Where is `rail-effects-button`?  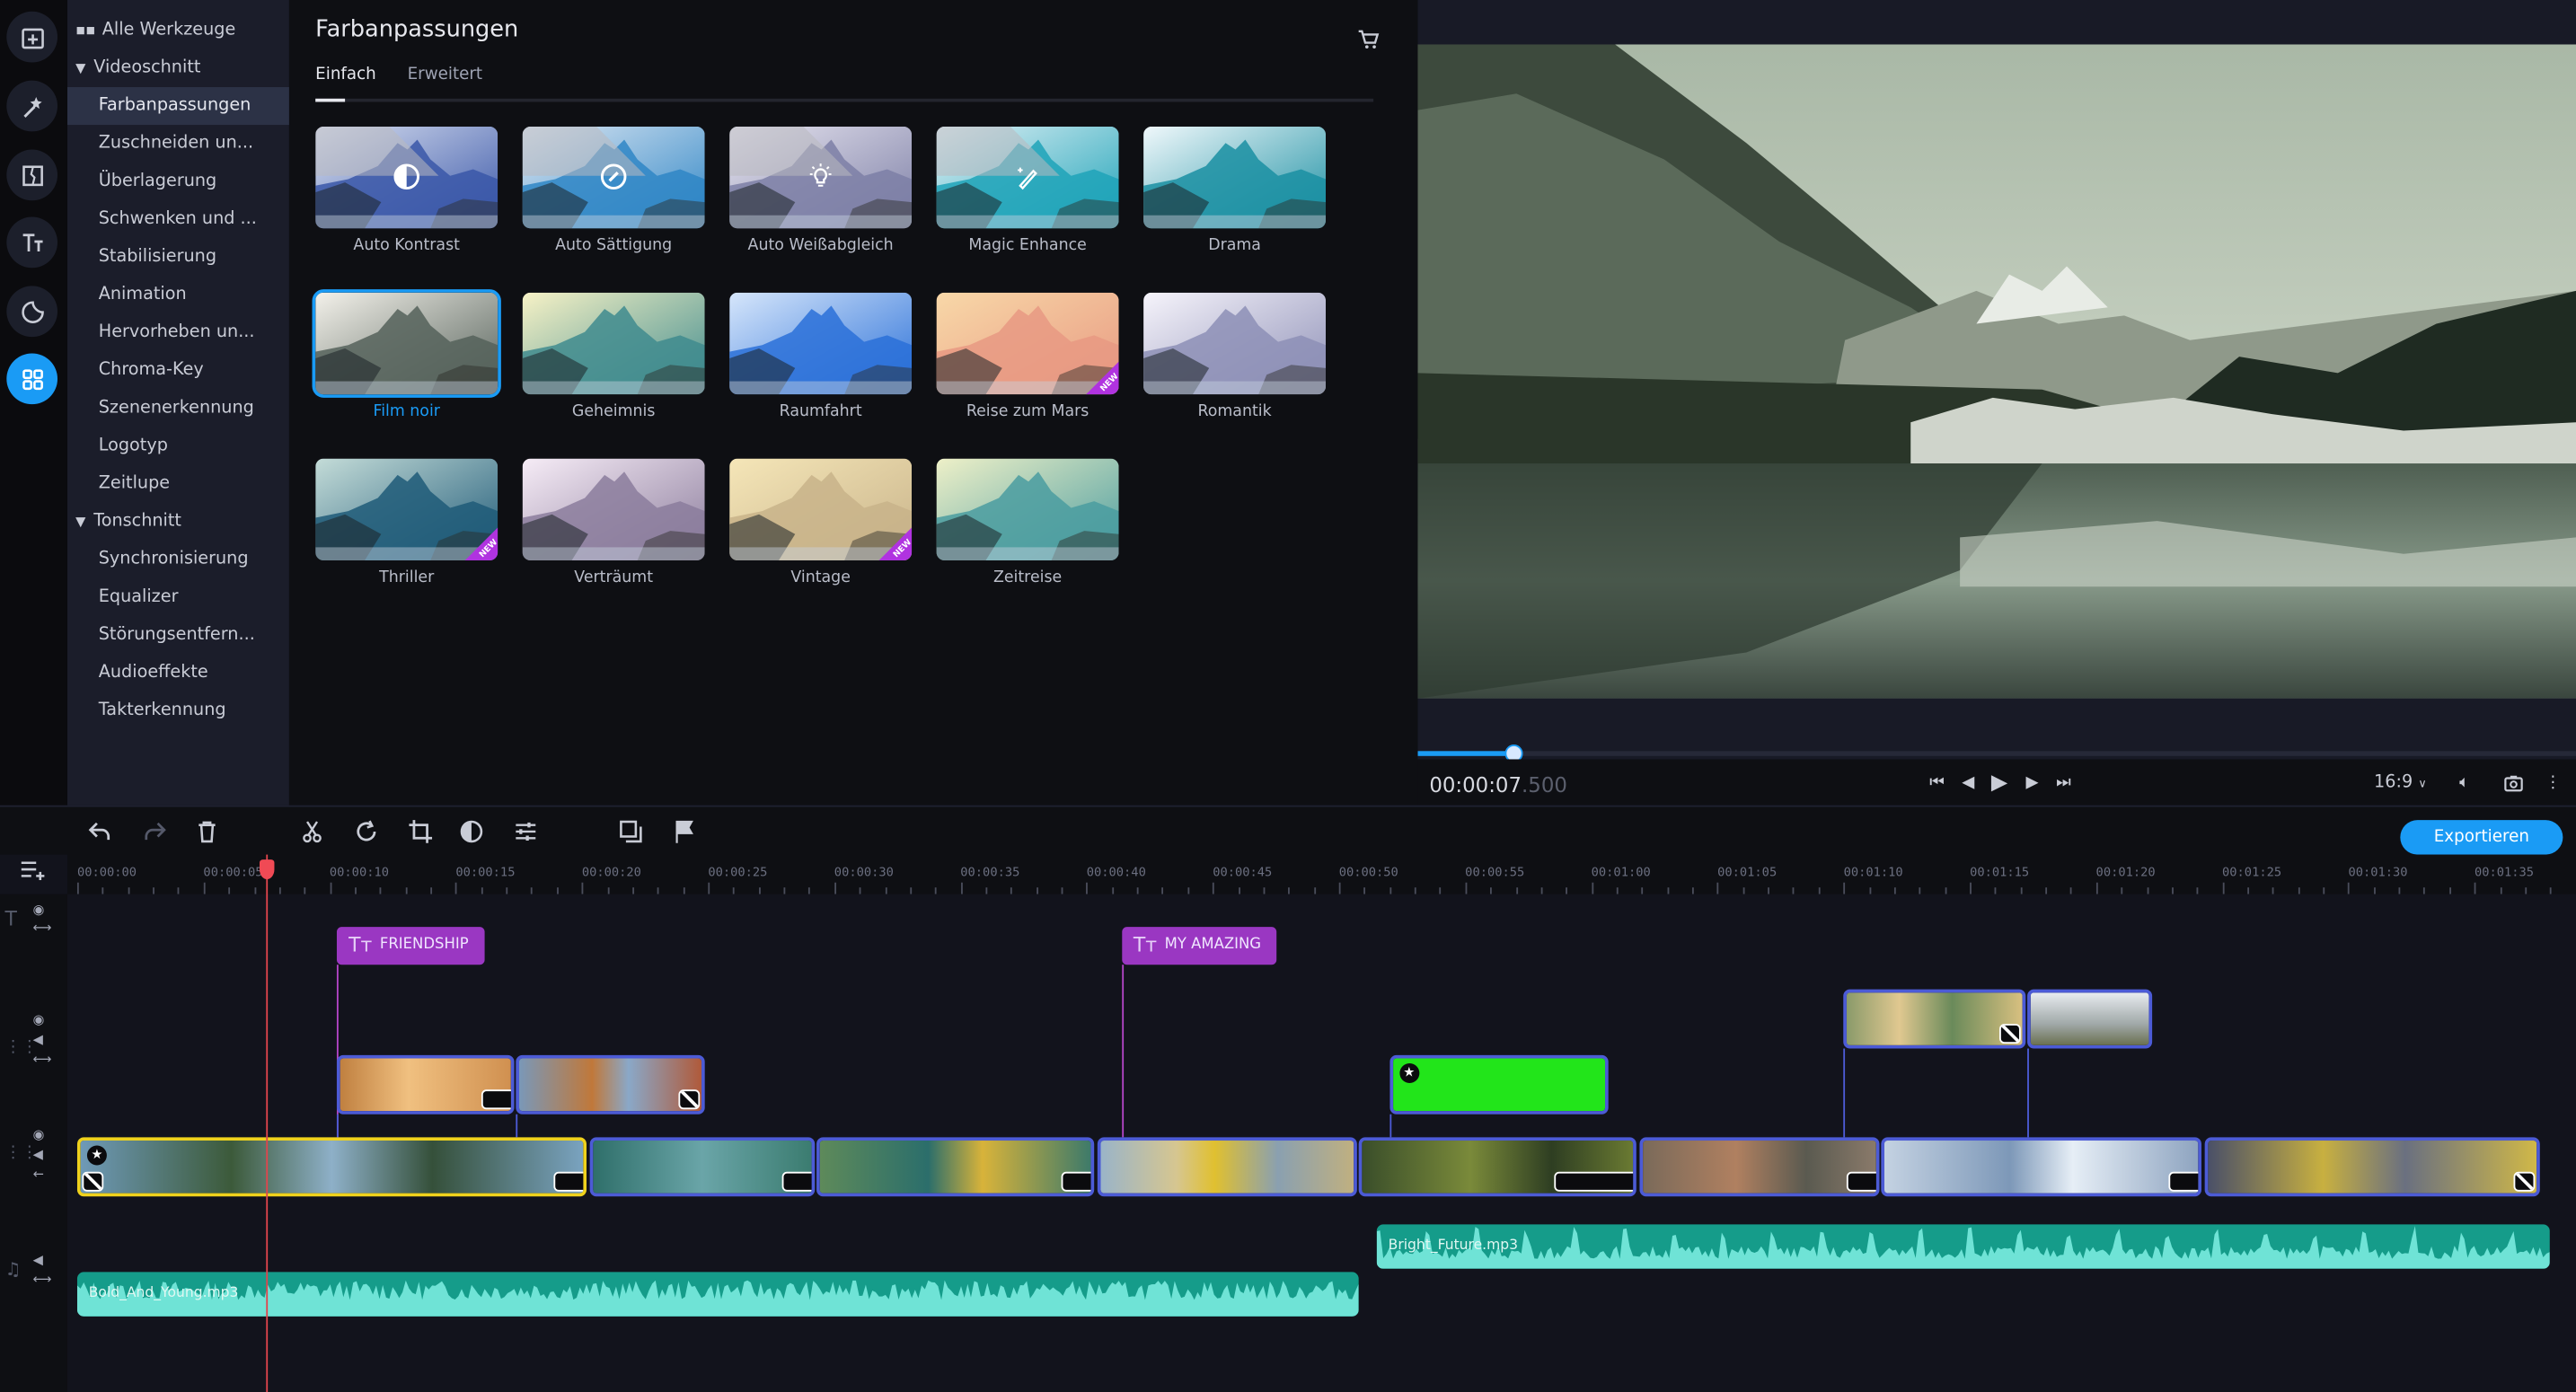
rail-effects-button is located at coordinates (32, 106).